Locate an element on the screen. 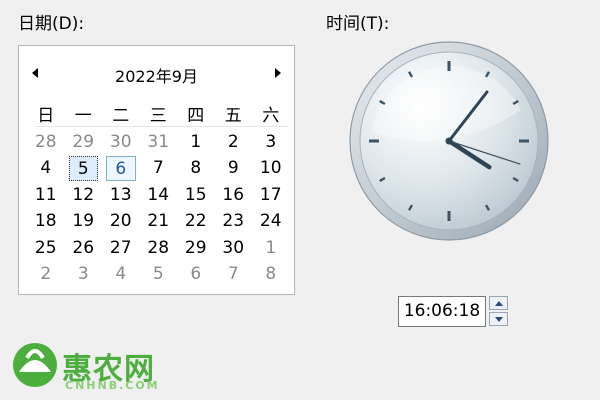 The image size is (600, 400). time-input: 16:06:18 is located at coordinates (442, 311).